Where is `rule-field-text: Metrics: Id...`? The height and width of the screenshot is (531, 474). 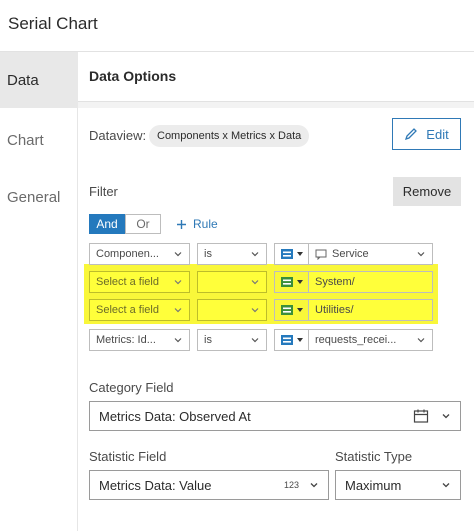 rule-field-text: Metrics: Id... is located at coordinates (126, 340).